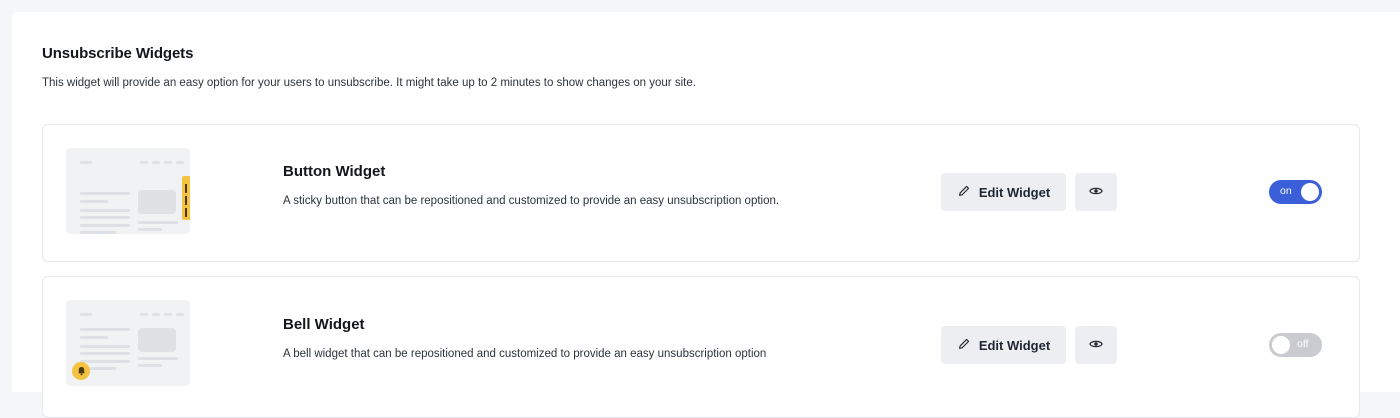 The image size is (1400, 418). What do you see at coordinates (1295, 345) in the screenshot?
I see `widget-enable-toggle: off` at bounding box center [1295, 345].